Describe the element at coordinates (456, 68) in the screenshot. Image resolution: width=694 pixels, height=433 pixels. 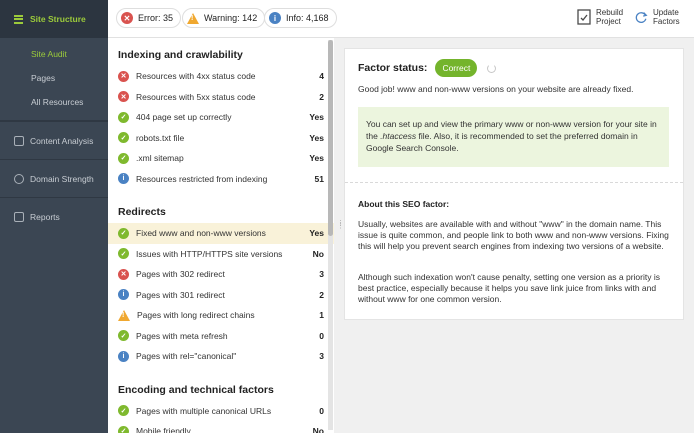
I see `status-badge: Correct` at that location.